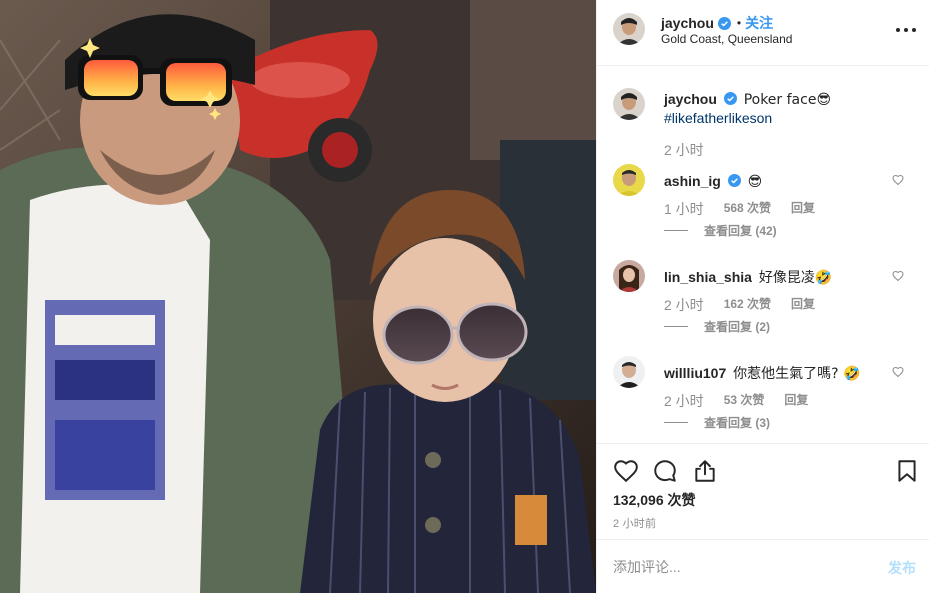  Describe the element at coordinates (747, 209) in the screenshot. I see `comment-likes: 568 次赞` at that location.